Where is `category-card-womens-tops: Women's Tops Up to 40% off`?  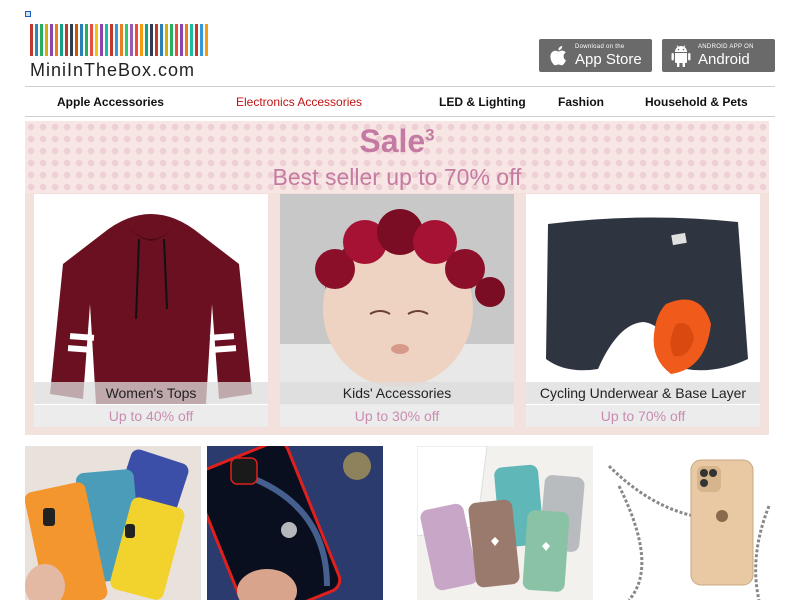
category-card-womens-tops: Women's Tops Up to 40% off is located at coordinates (151, 310).